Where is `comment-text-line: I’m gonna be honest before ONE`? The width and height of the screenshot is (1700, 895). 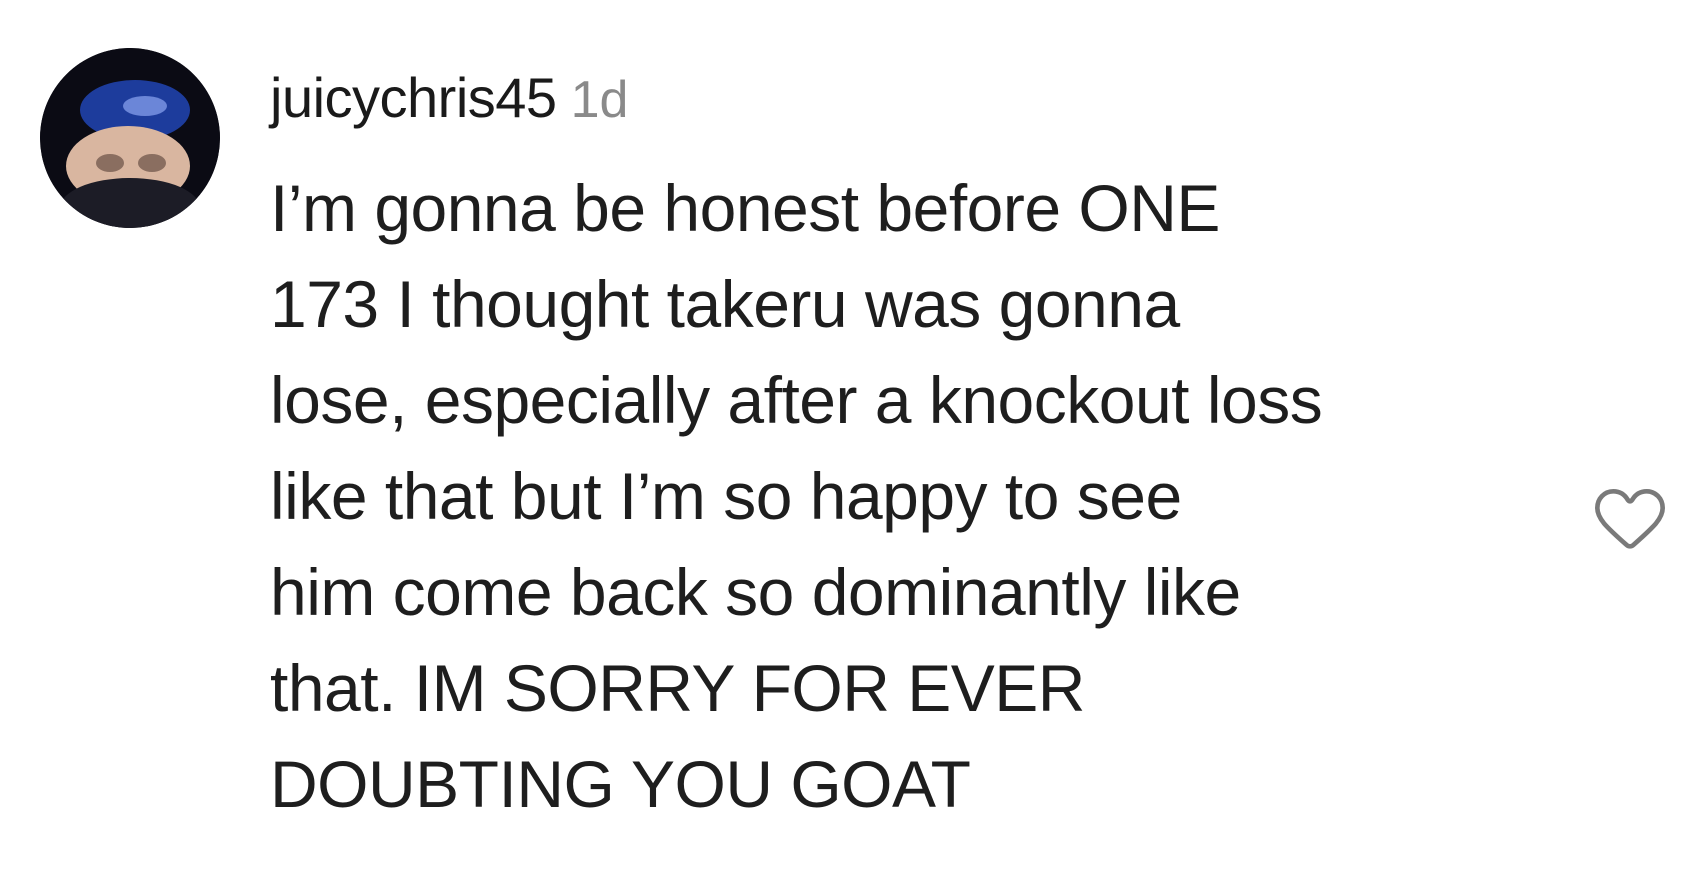
comment-text-line: I’m gonna be honest before ONE is located at coordinates (745, 208).